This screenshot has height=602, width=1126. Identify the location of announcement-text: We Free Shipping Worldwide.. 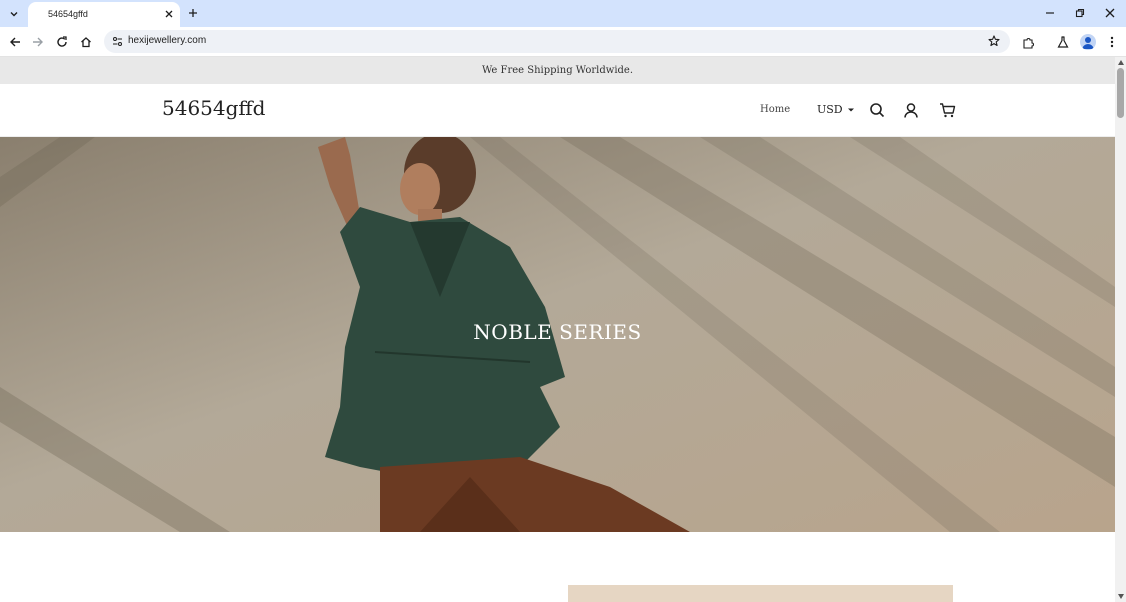
(557, 70).